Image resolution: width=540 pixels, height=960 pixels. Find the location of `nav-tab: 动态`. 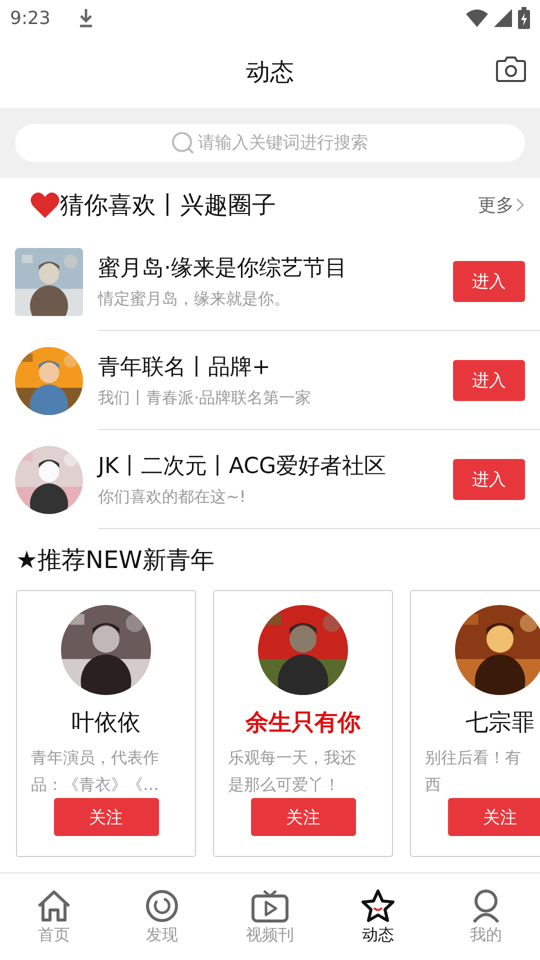

nav-tab: 动态 is located at coordinates (378, 917).